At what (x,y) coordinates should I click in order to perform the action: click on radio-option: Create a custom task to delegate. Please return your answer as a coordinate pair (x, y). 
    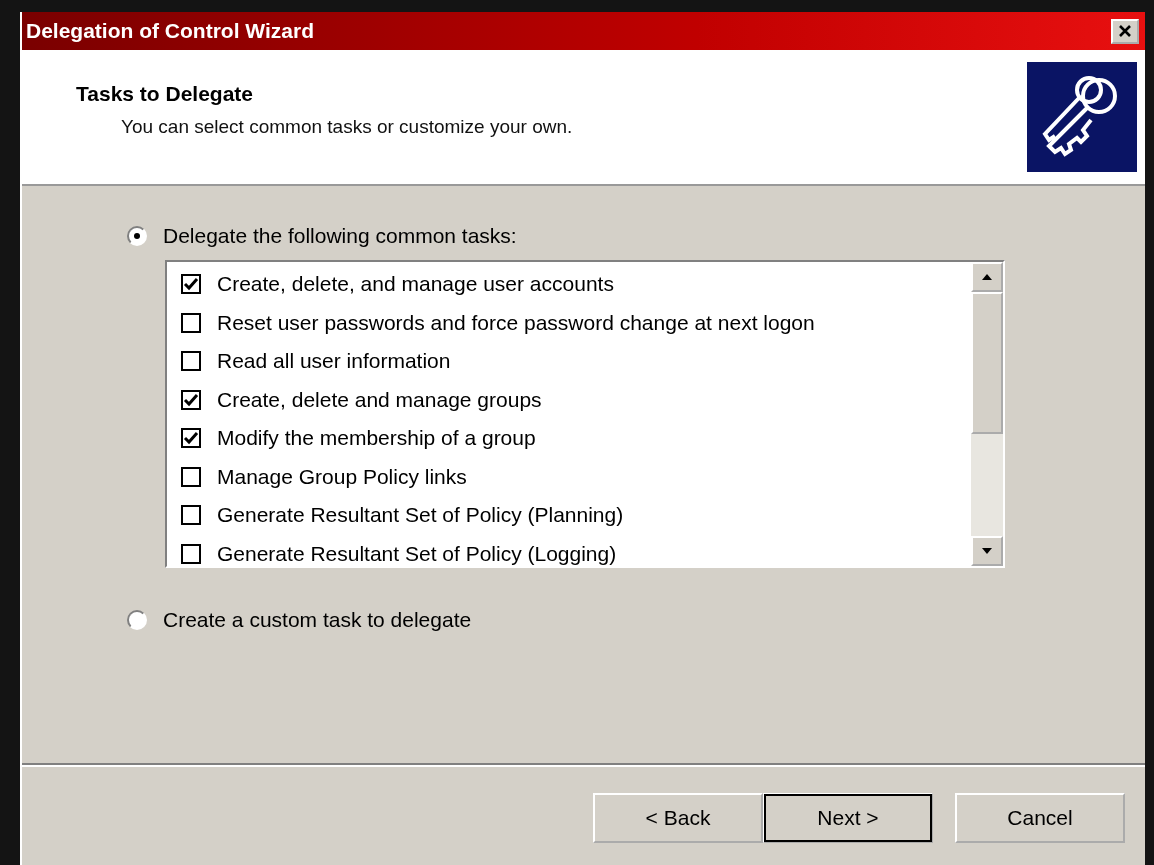
    Looking at the image, I should click on (636, 620).